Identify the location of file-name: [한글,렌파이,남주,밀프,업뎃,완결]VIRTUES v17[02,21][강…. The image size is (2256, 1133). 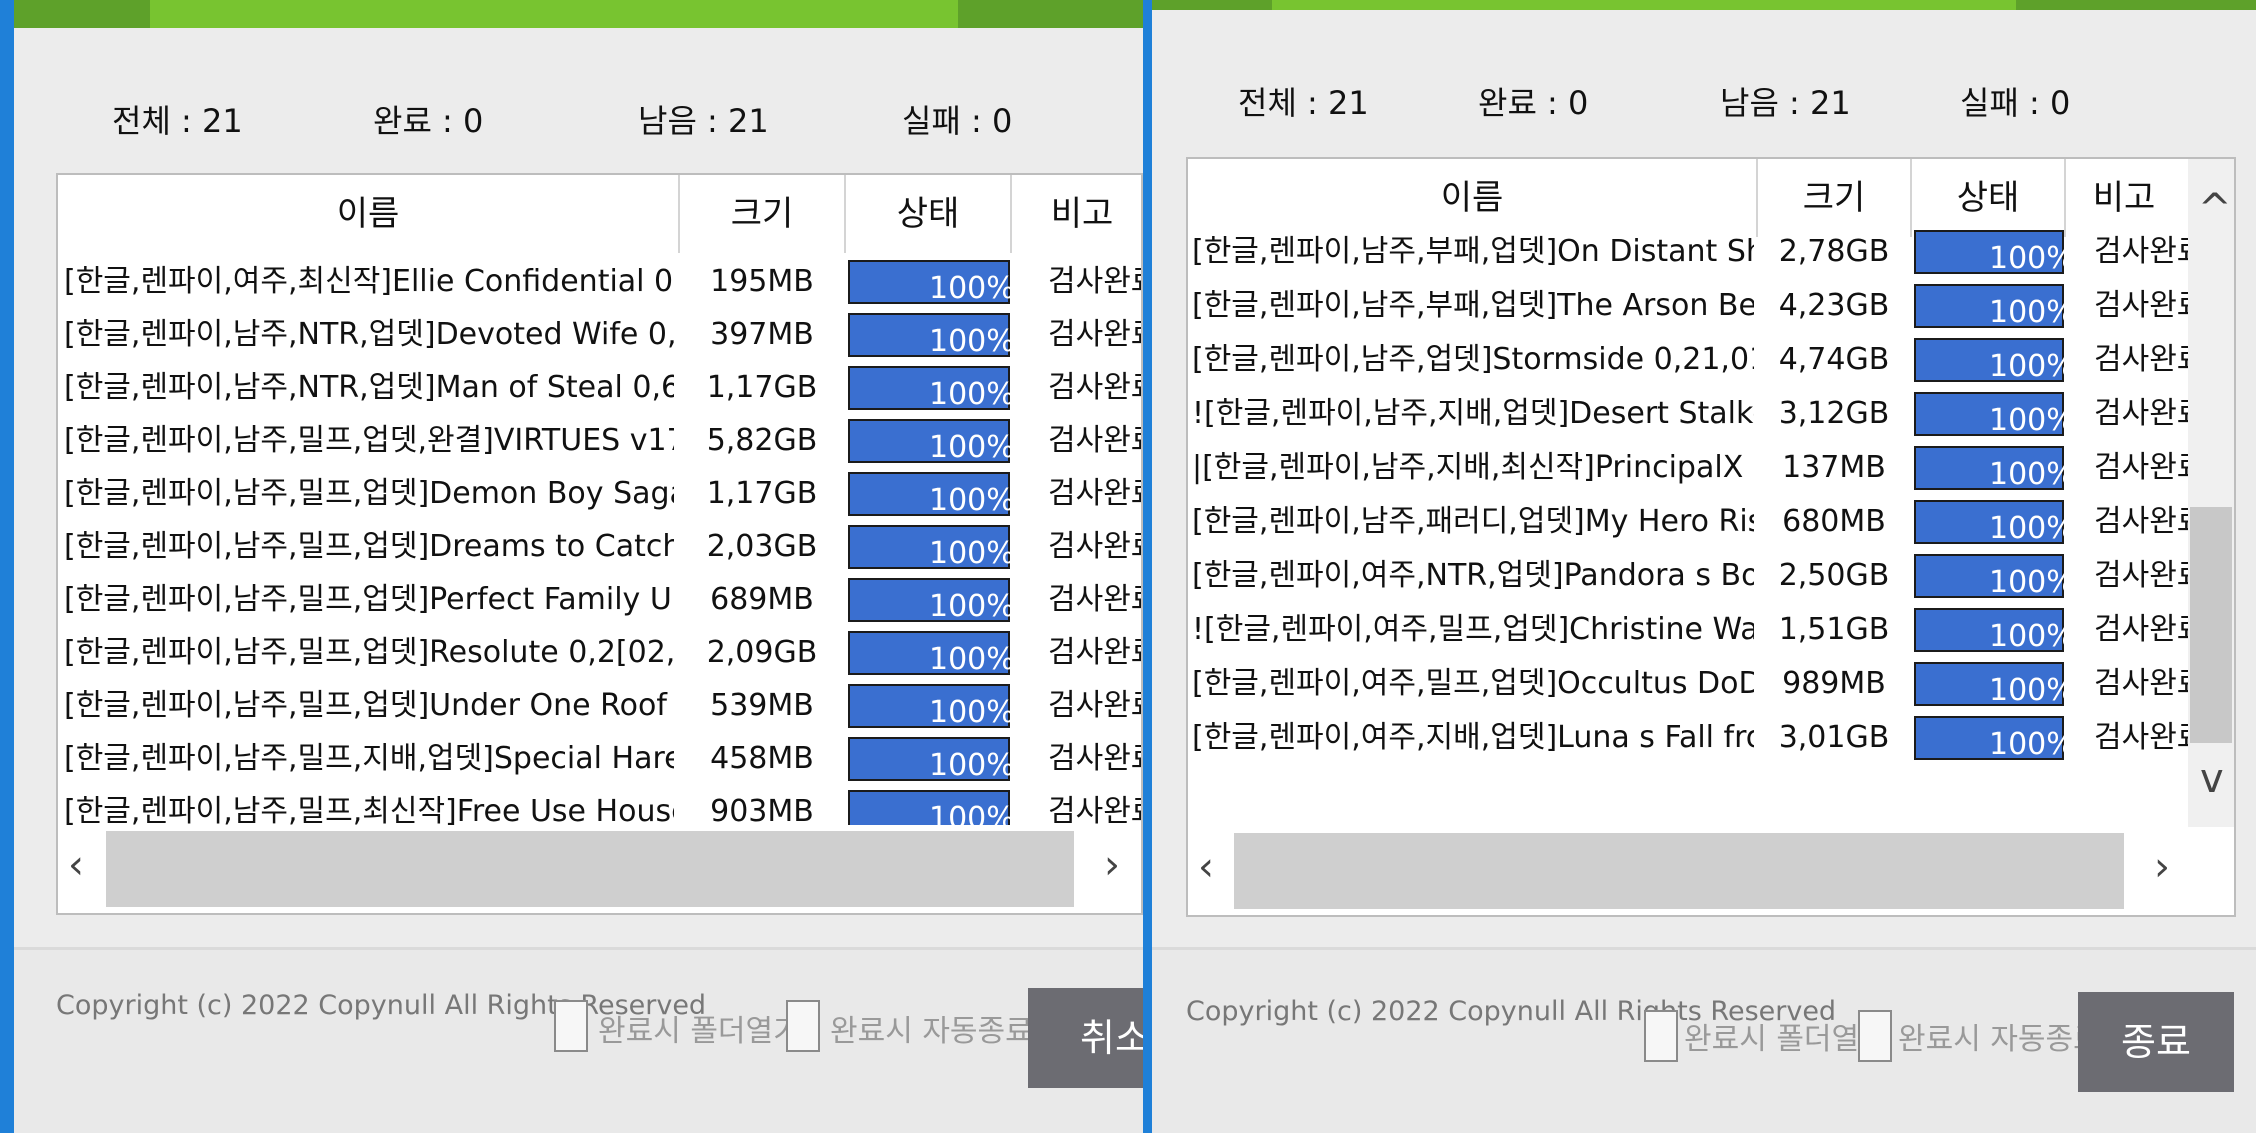
(369, 440).